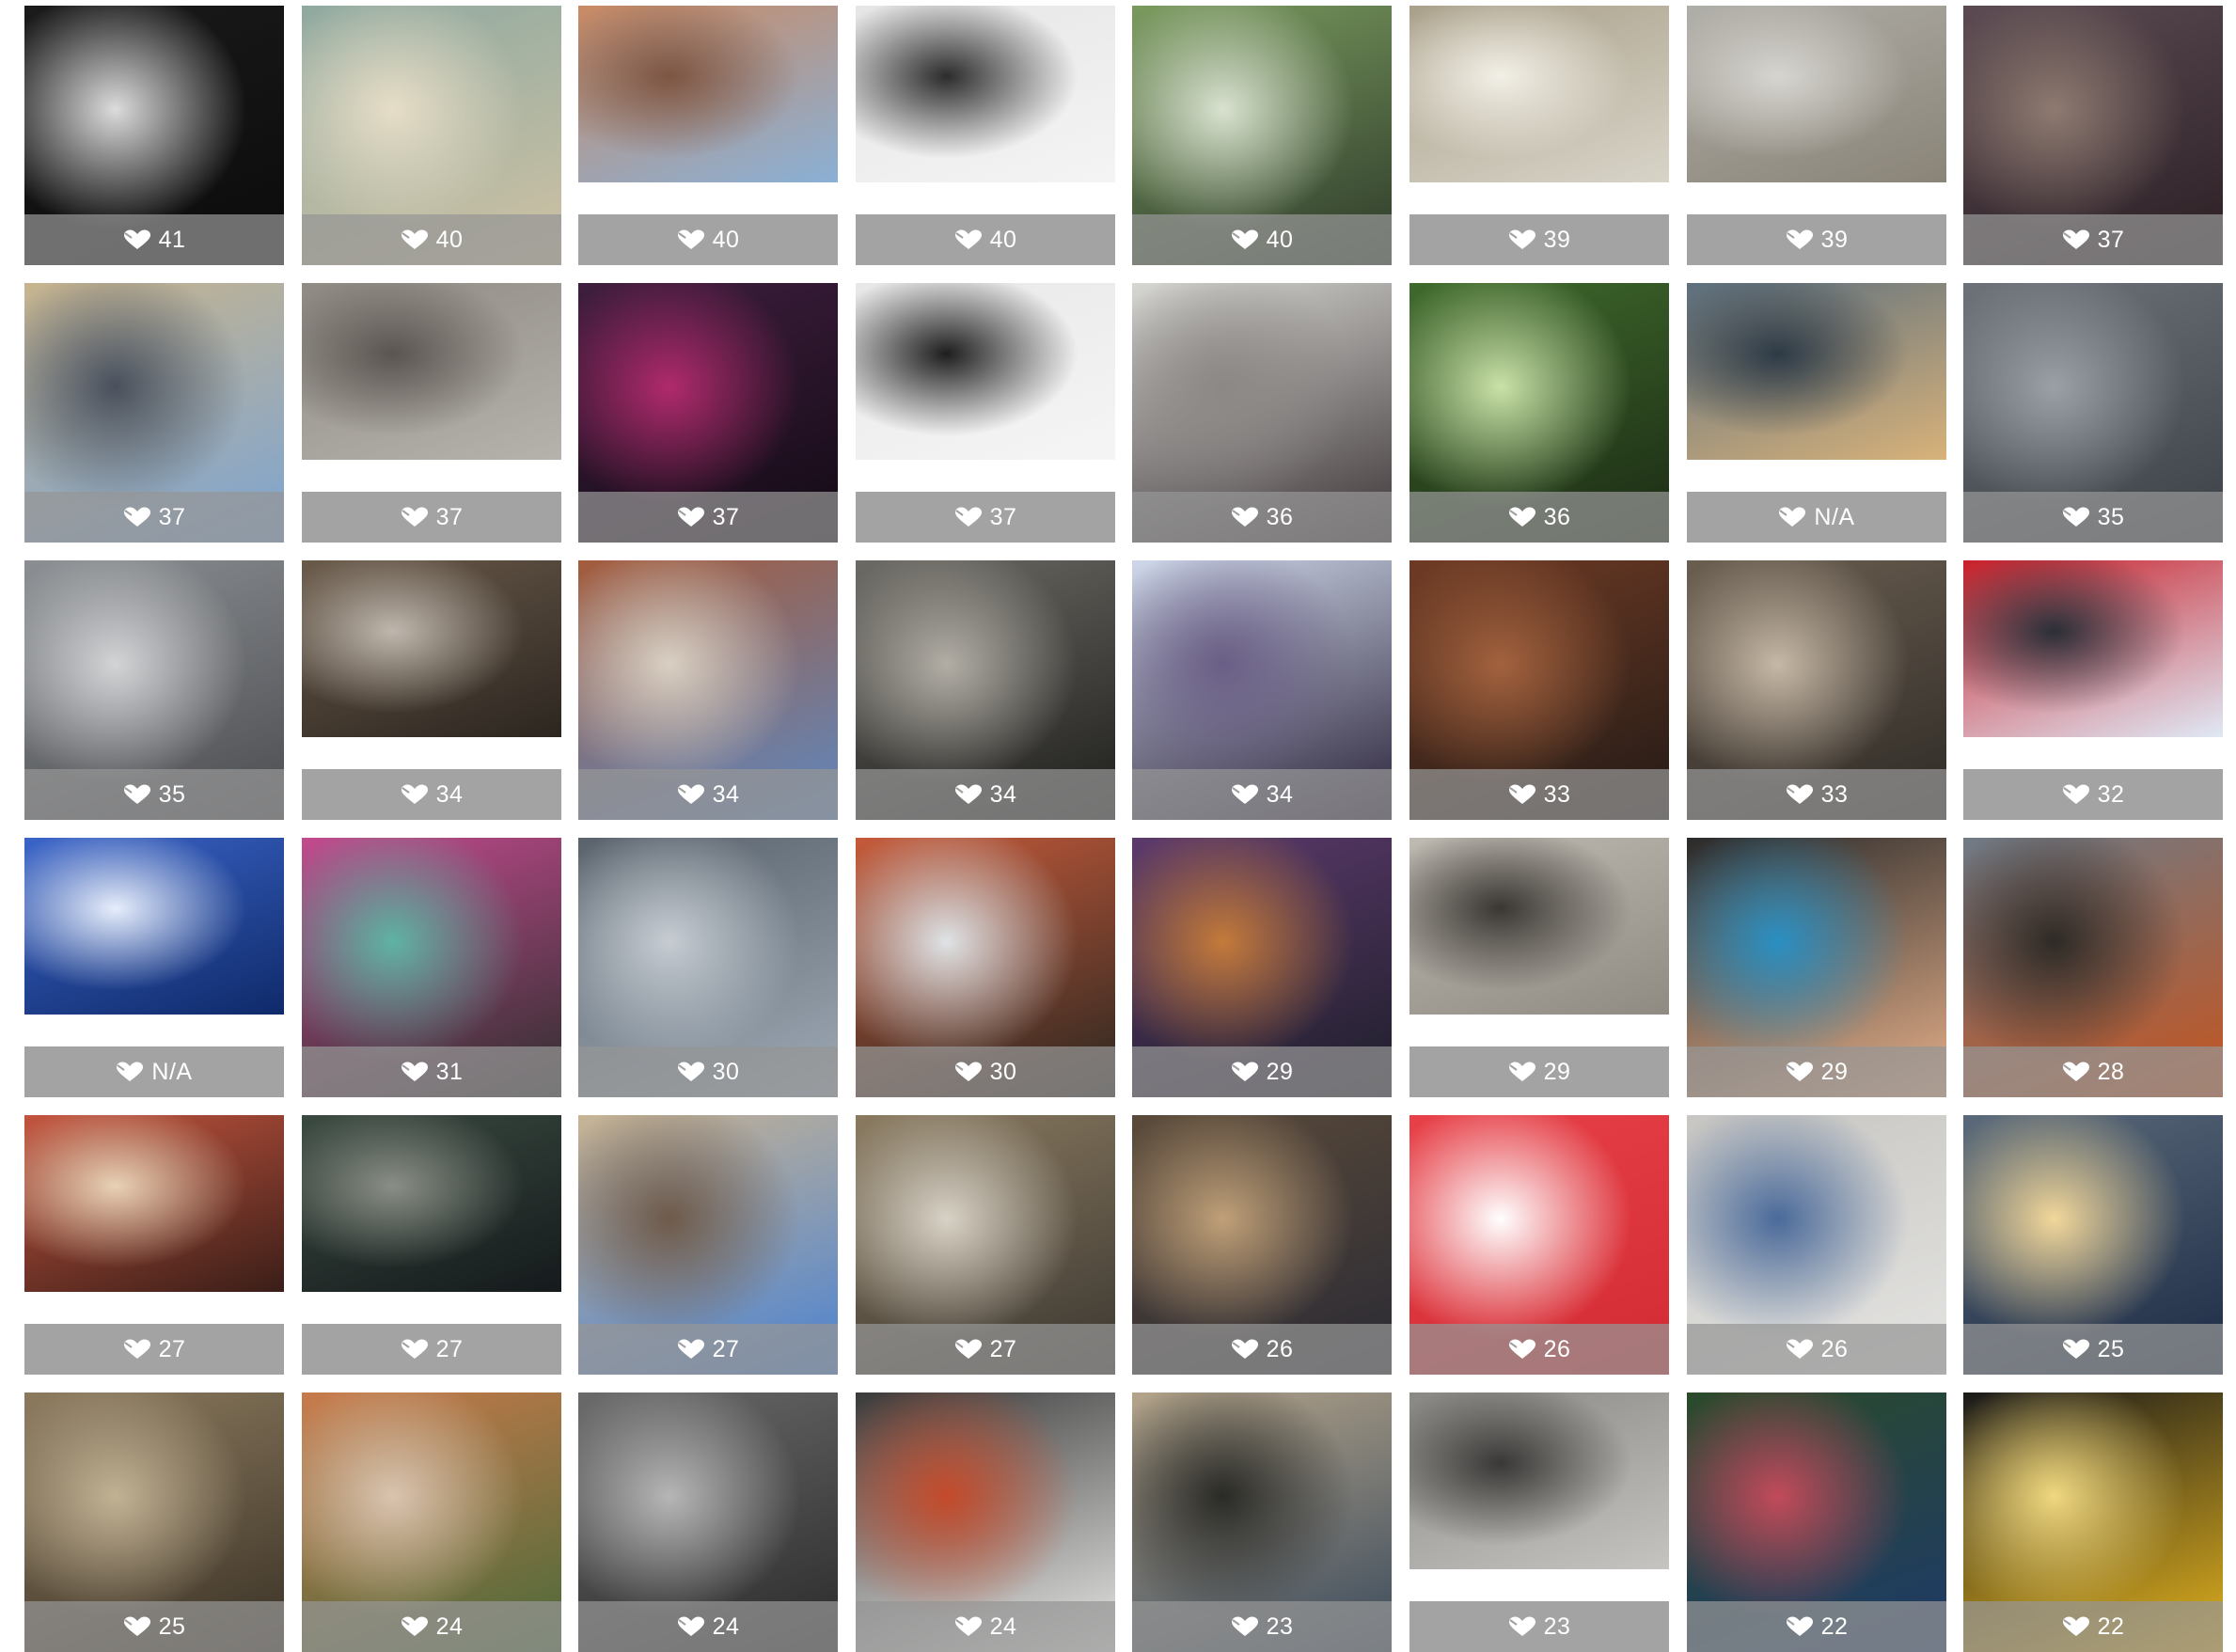  Describe the element at coordinates (432, 967) in the screenshot. I see `gallery-tile: 31` at that location.